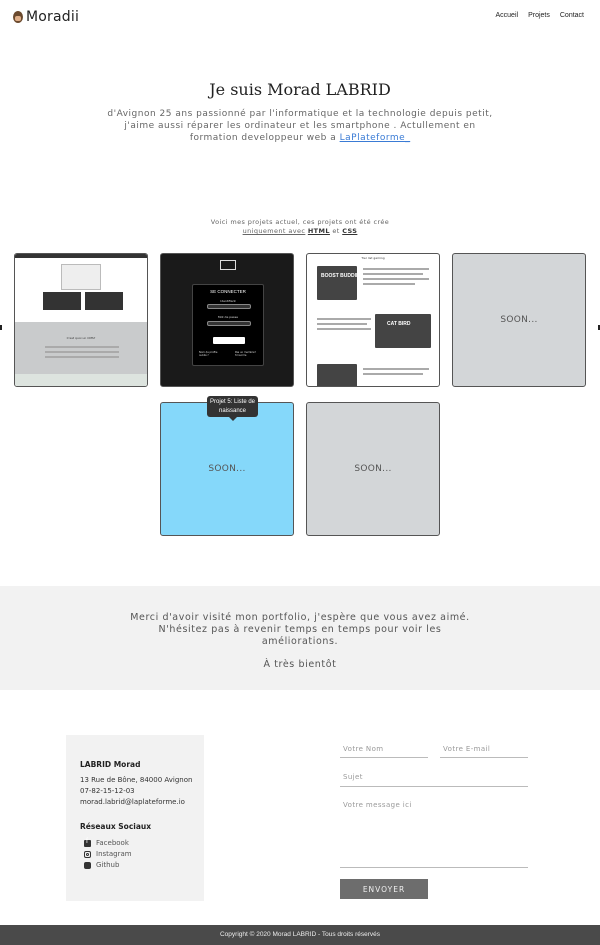  I want to click on thumb-login-title: SE CONNECTER, so click(228, 291).